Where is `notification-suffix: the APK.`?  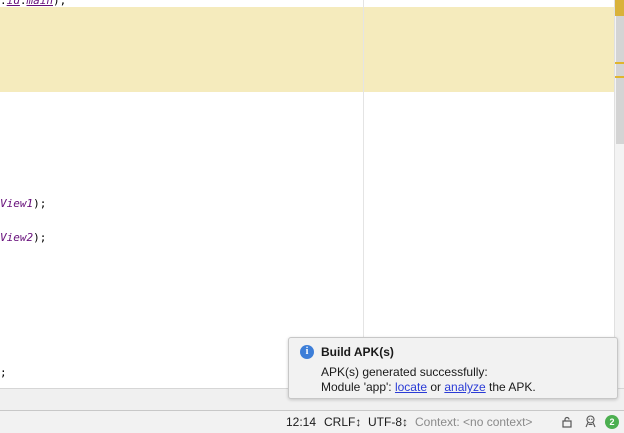
notification-suffix: the APK. is located at coordinates (510, 387).